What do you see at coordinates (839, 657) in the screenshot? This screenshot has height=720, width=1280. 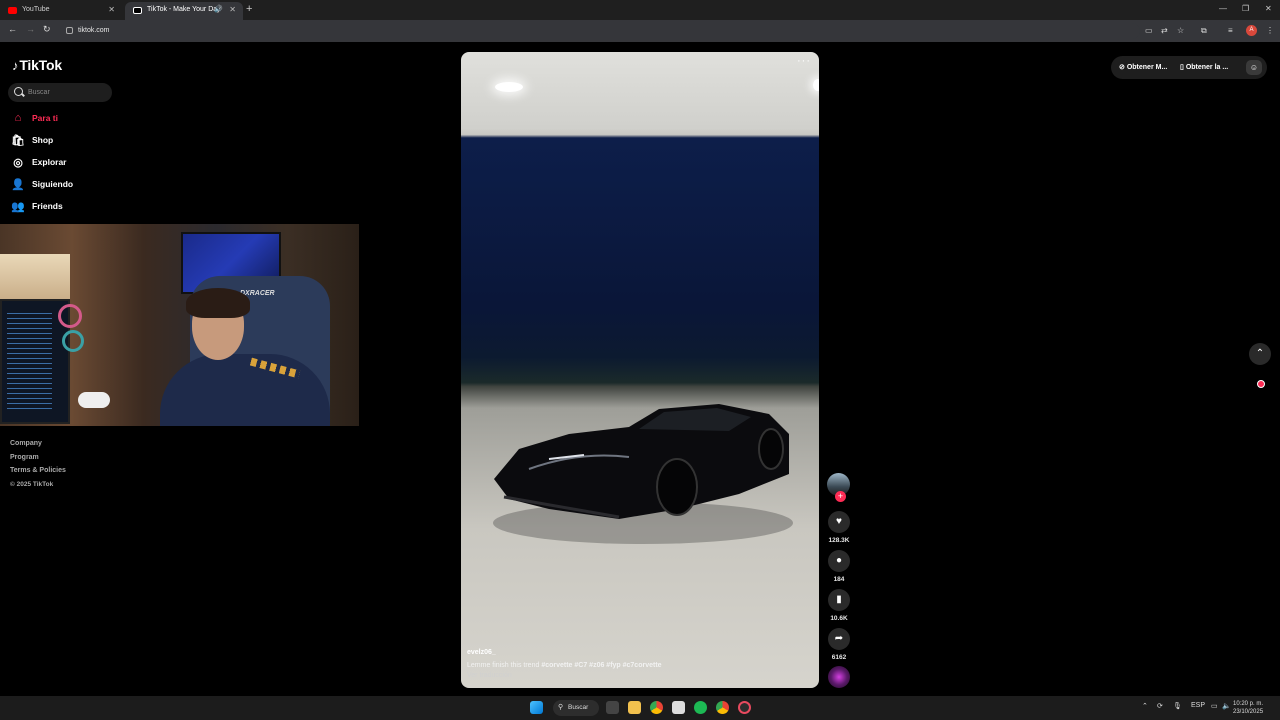 I see `share-count: 6162` at bounding box center [839, 657].